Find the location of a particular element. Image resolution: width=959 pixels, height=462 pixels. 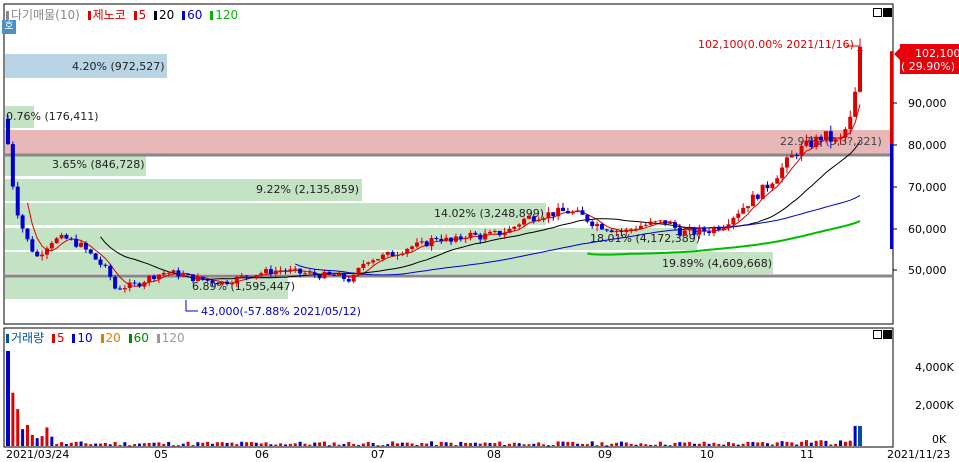

vol-ma-120-icon is located at coordinates (158, 338).